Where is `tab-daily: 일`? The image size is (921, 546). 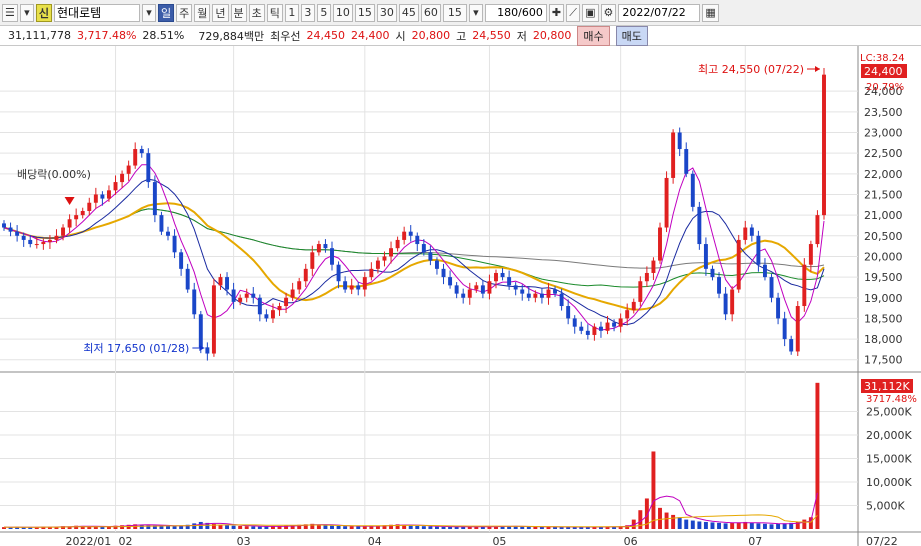 tab-daily: 일 is located at coordinates (166, 12).